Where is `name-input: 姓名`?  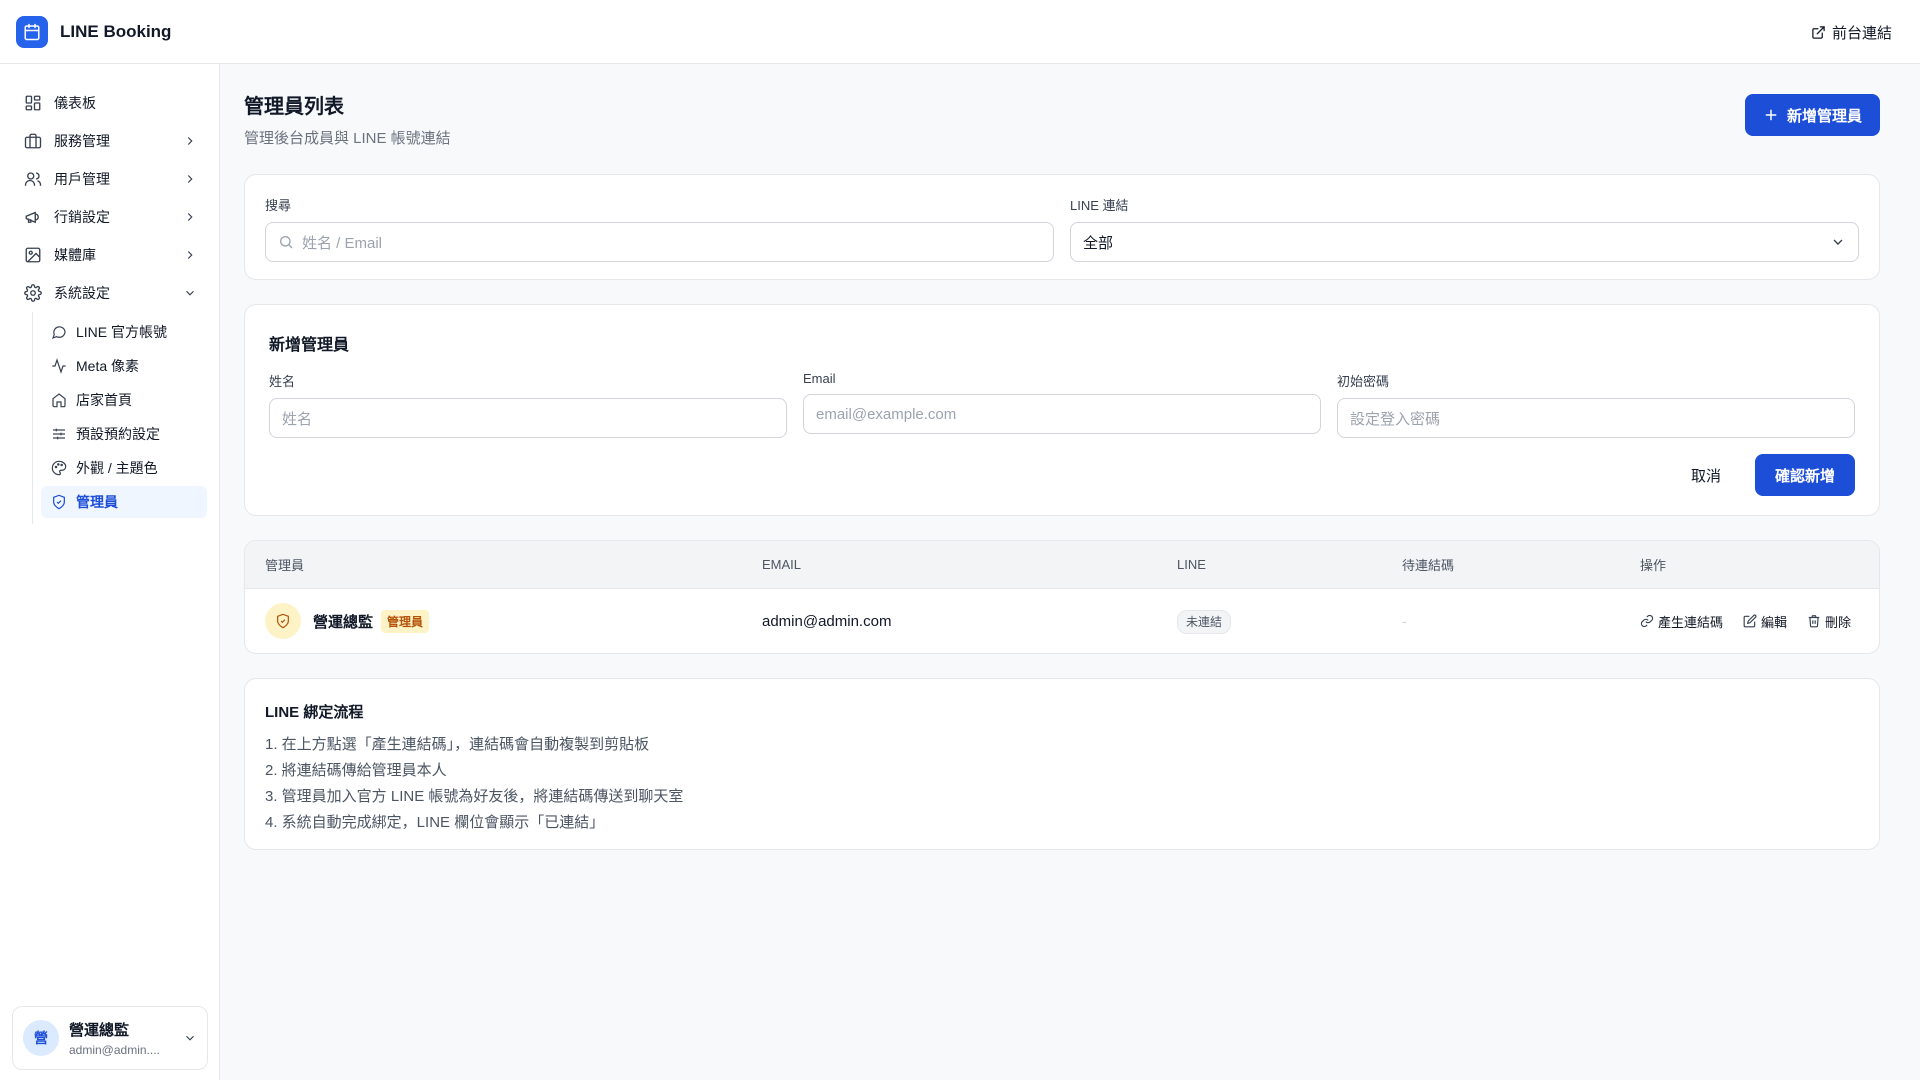 name-input: 姓名 is located at coordinates (528, 418).